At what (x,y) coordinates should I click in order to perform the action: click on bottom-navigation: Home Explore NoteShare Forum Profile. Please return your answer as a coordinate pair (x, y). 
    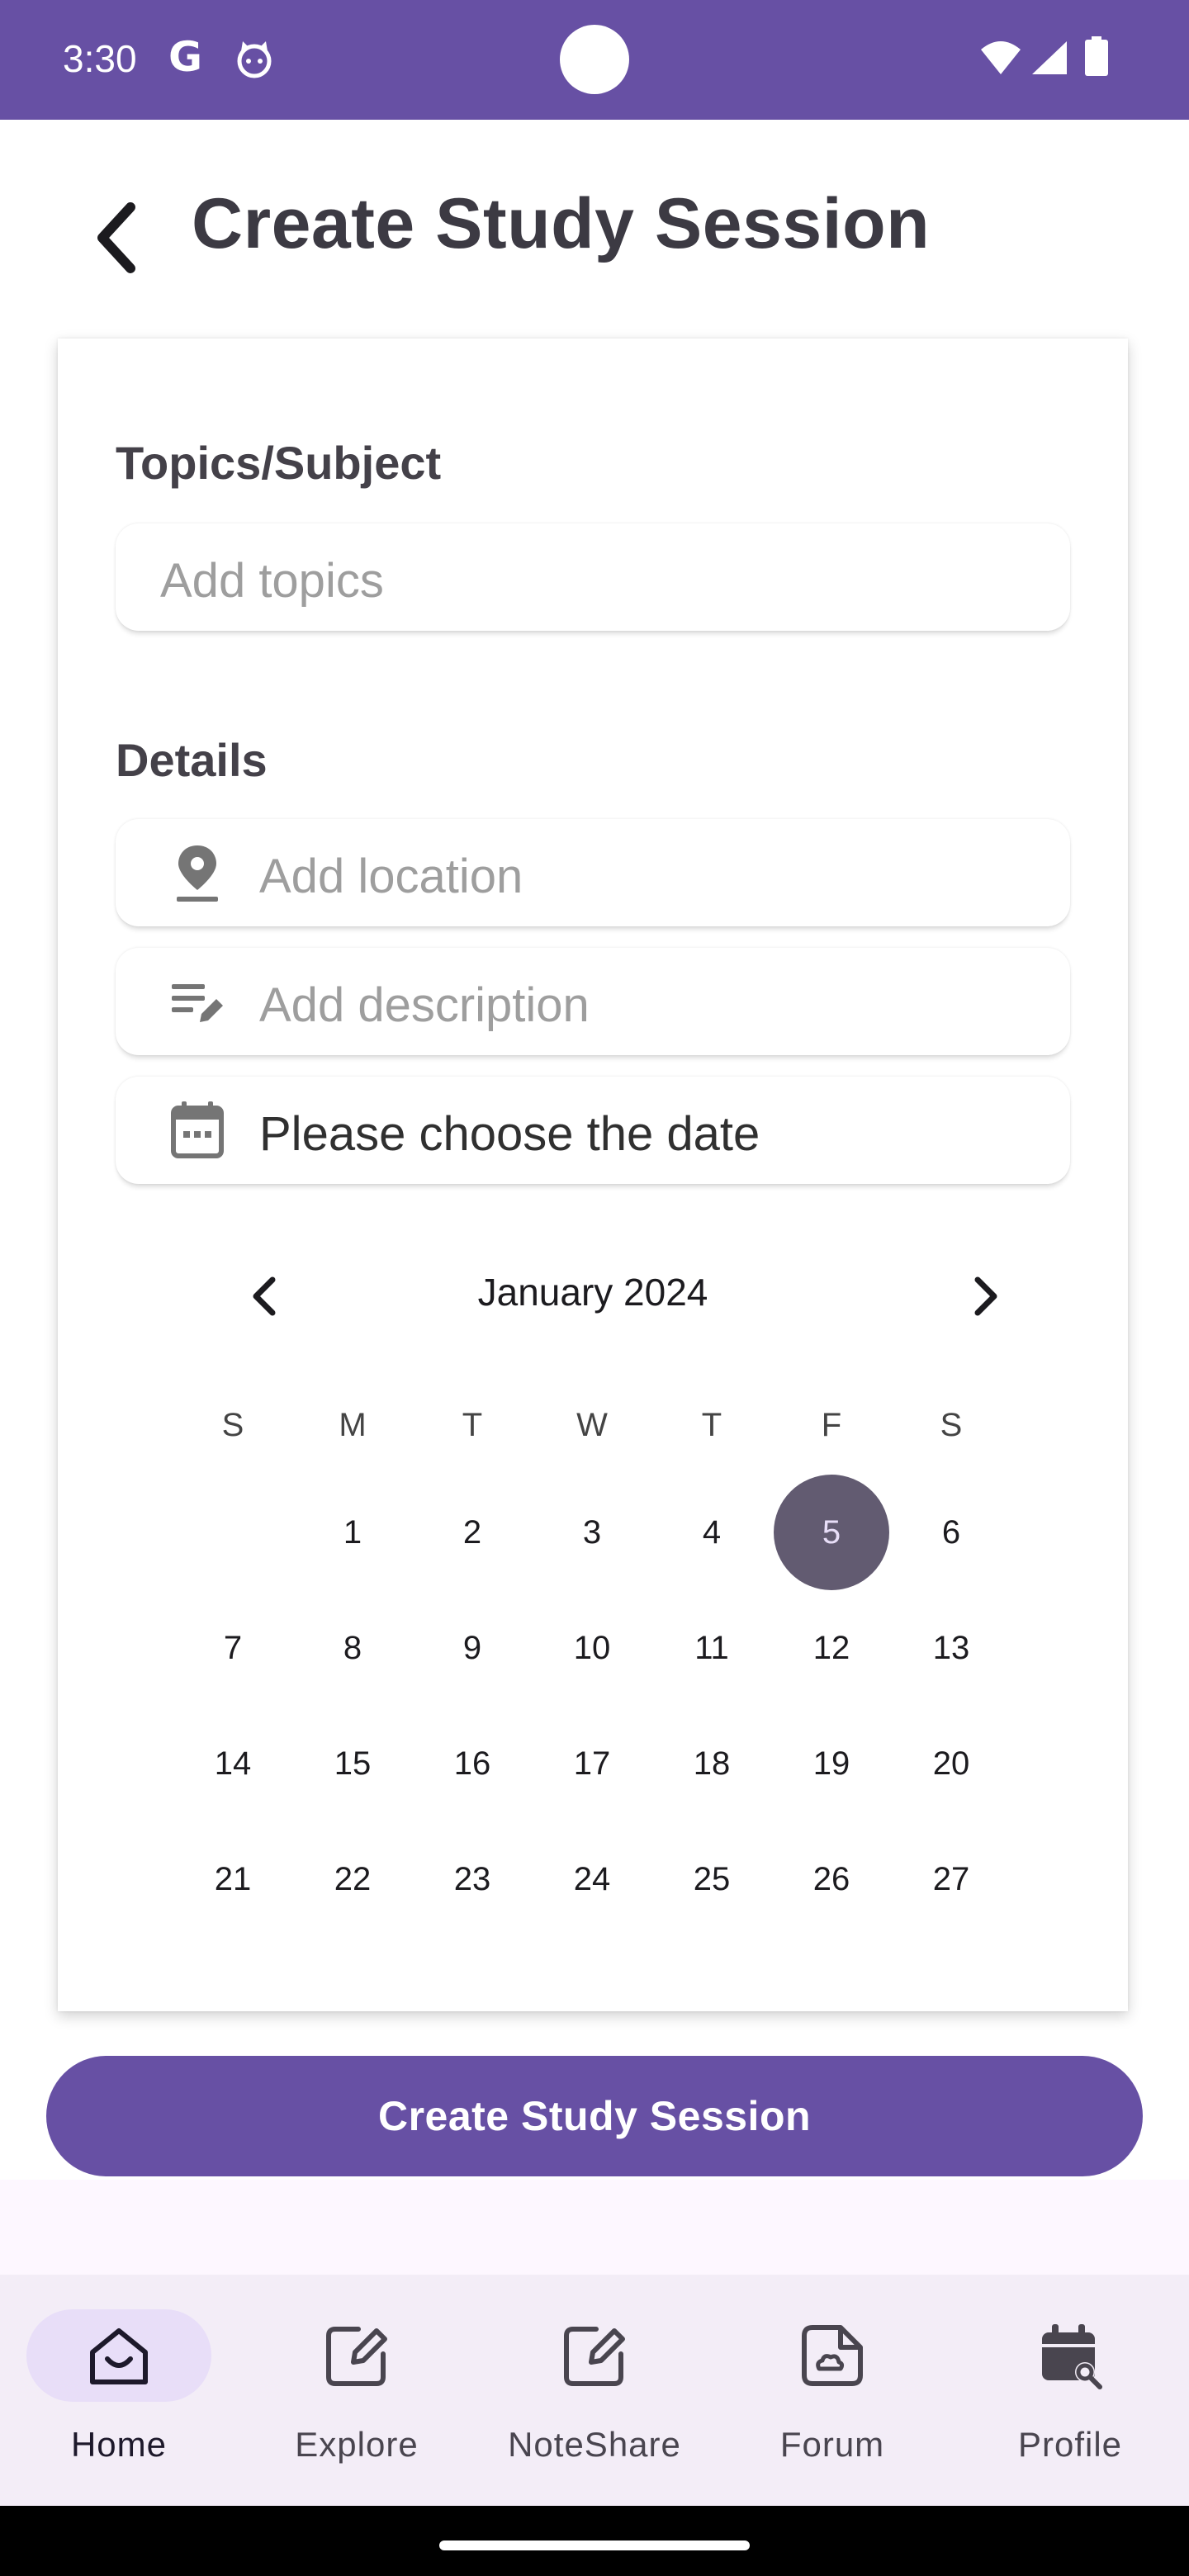
    Looking at the image, I should click on (594, 2390).